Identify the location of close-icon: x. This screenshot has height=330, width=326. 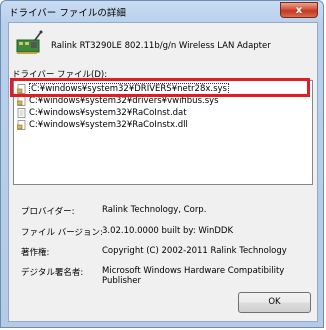
(299, 10).